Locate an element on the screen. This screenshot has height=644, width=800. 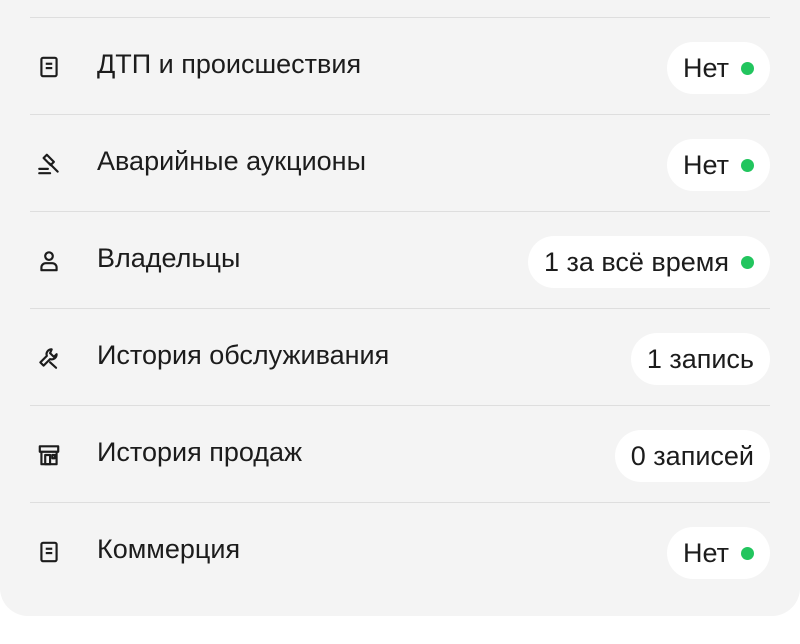
person-icon is located at coordinates (49, 261).